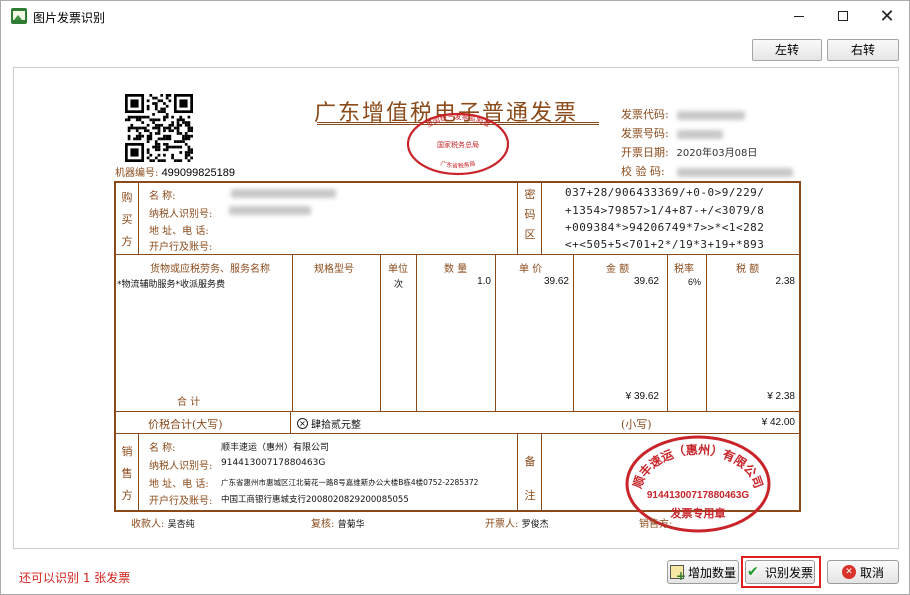 Image resolution: width=910 pixels, height=595 pixels. I want to click on recognize-invoice-button: ✔ 识别发票, so click(780, 572).